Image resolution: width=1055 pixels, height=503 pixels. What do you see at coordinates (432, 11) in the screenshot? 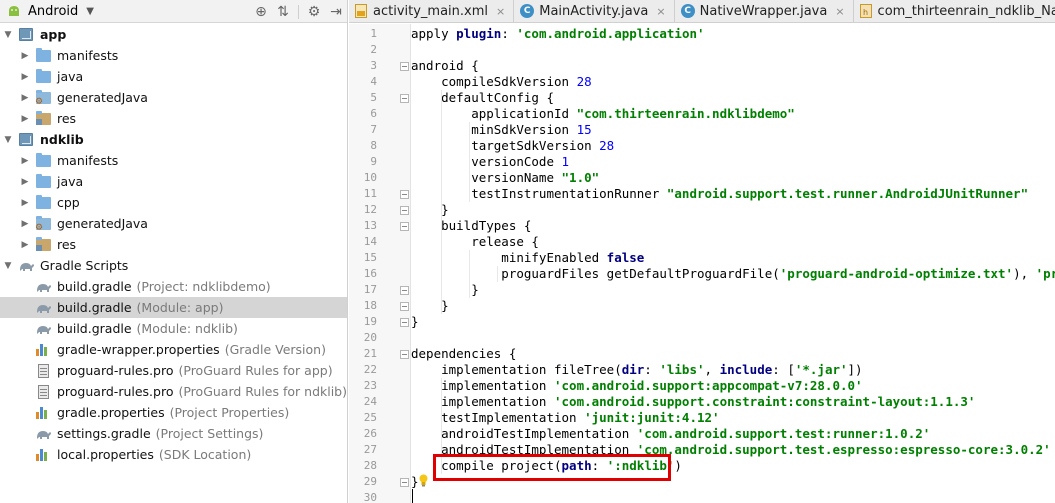
I see `editor-tab: activity_main.xml ×` at bounding box center [432, 11].